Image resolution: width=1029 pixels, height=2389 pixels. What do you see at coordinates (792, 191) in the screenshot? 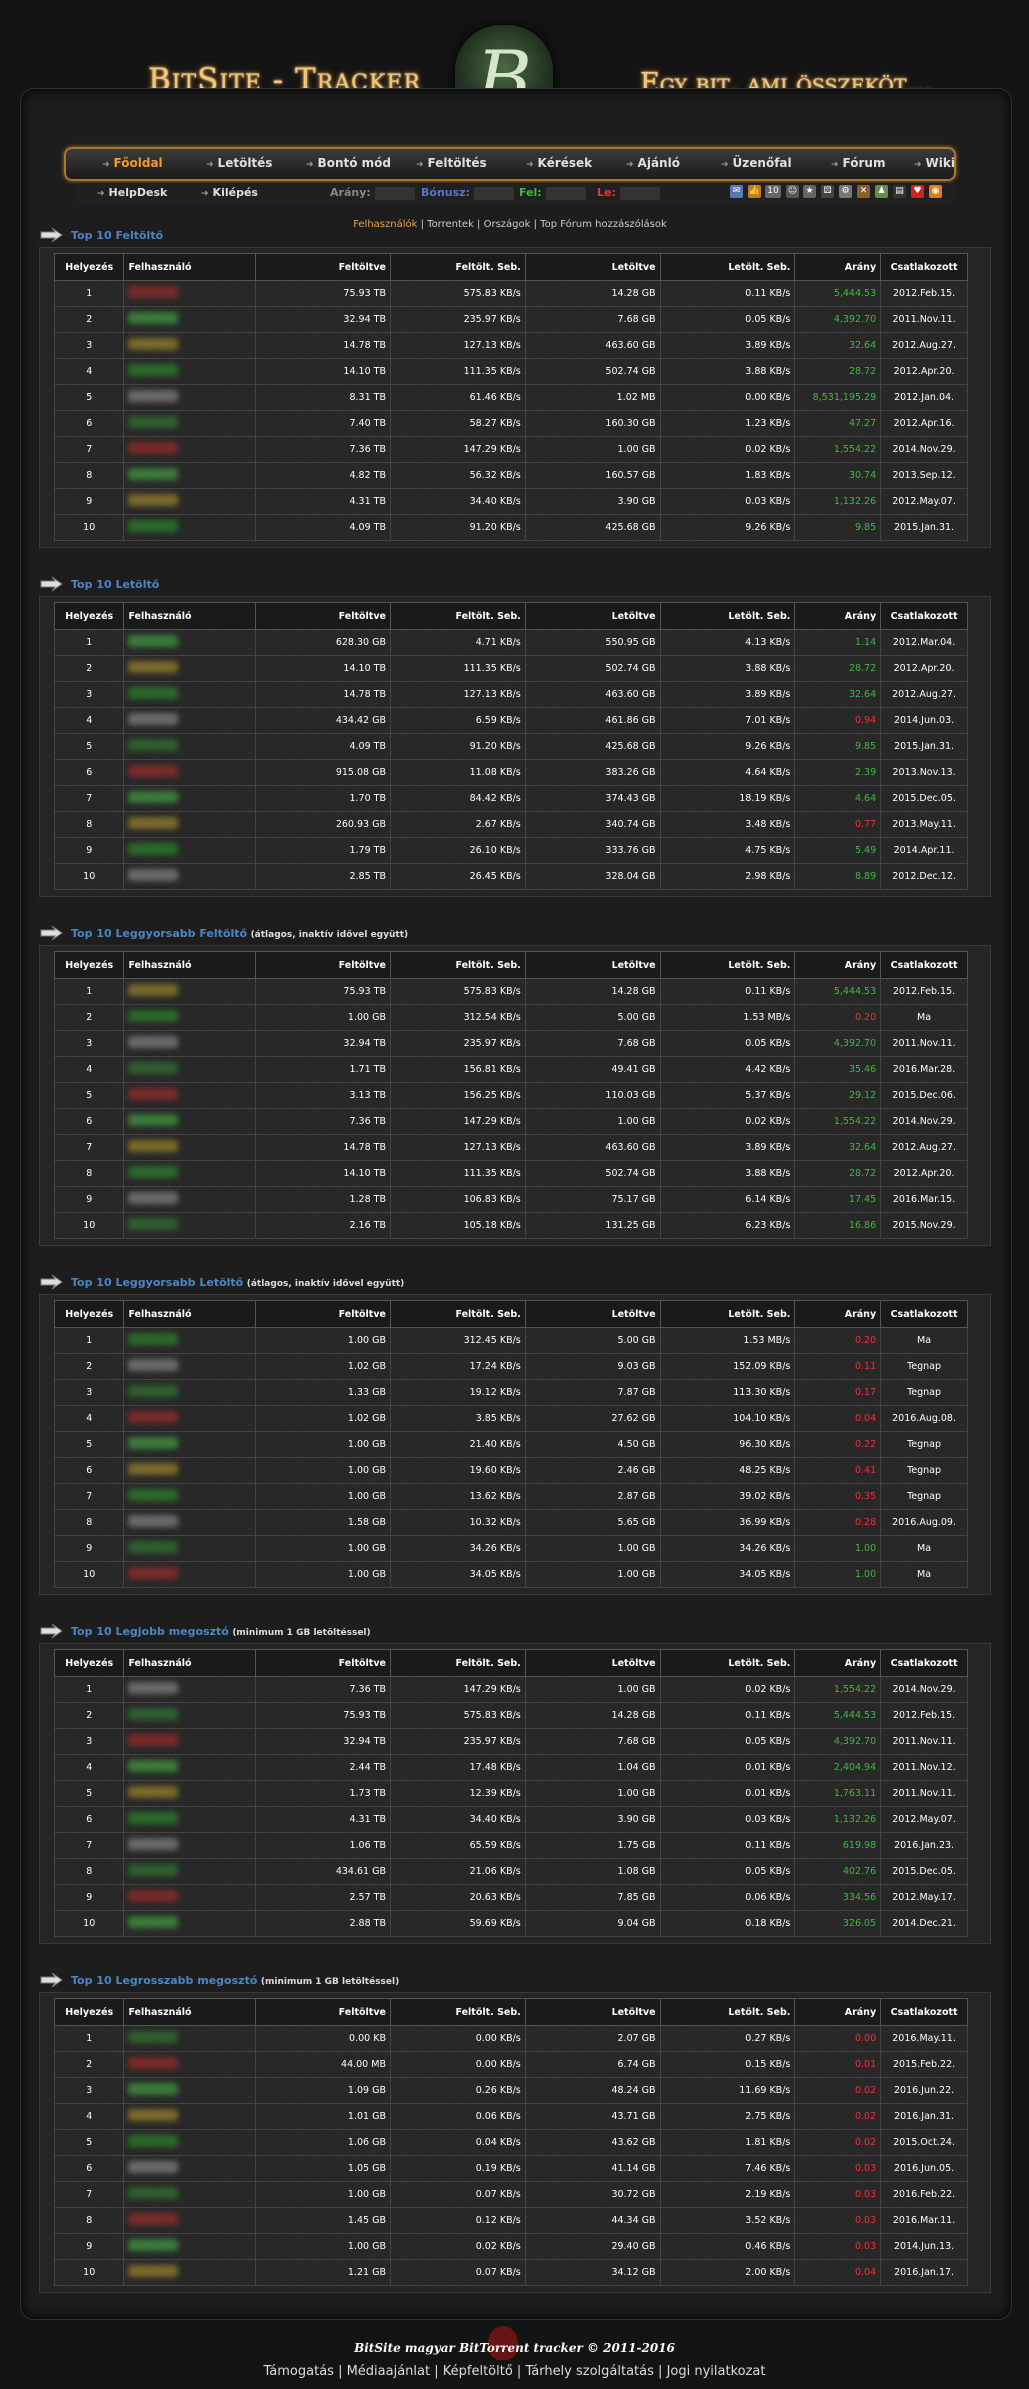
I see `friends-icon: ☺` at bounding box center [792, 191].